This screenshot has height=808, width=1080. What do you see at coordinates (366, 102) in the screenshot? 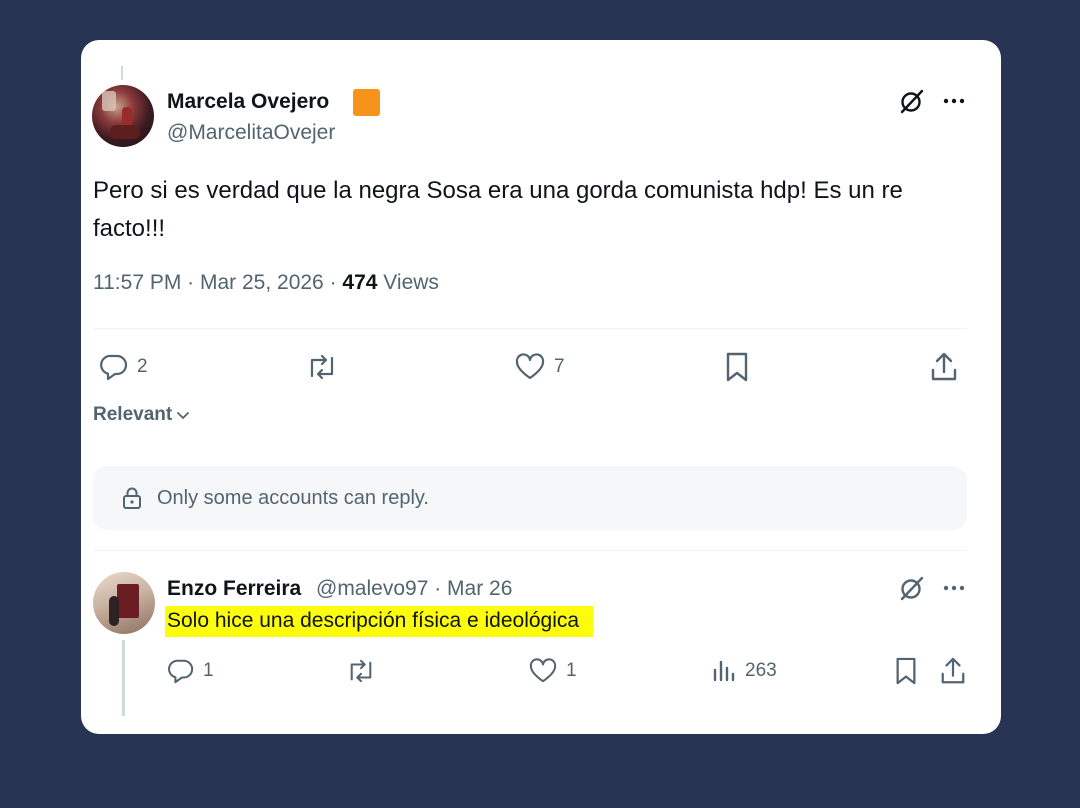
I see `verified-badge` at bounding box center [366, 102].